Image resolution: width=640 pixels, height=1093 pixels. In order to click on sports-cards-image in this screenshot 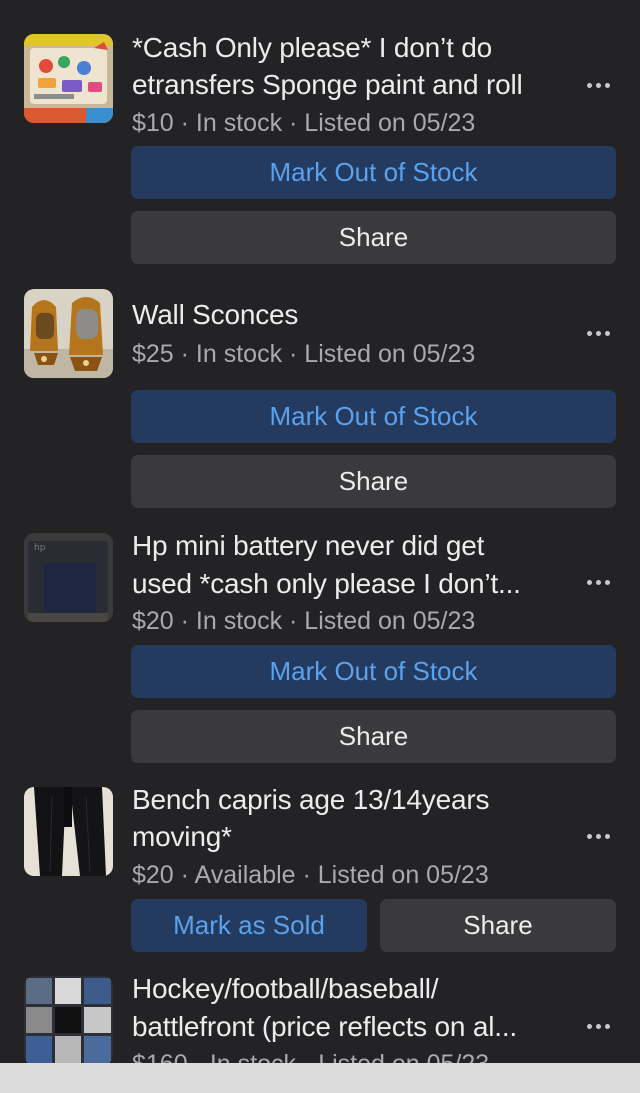, I will do `click(68, 1020)`.